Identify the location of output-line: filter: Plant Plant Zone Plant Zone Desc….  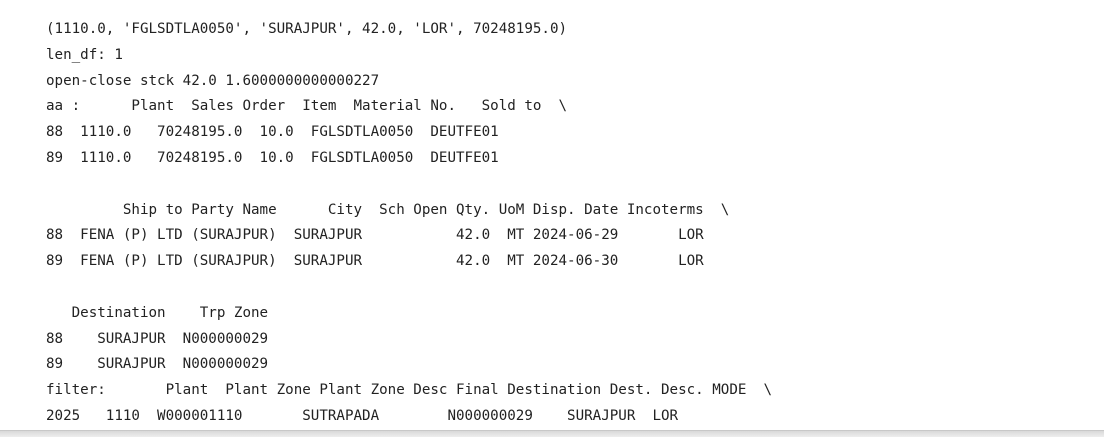
(409, 390).